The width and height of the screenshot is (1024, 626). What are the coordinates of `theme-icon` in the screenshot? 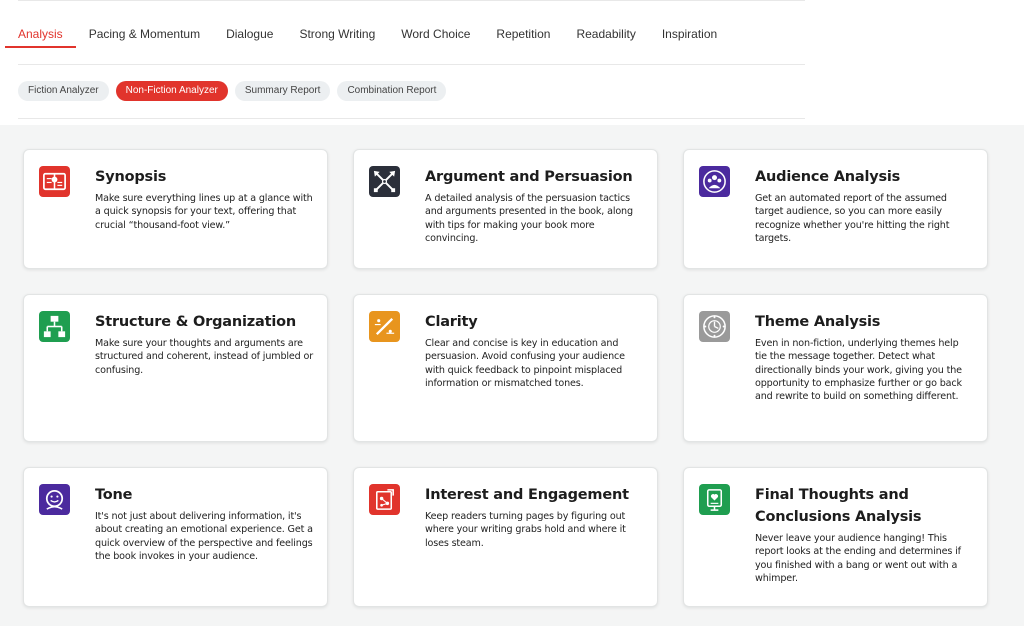 It's located at (714, 326).